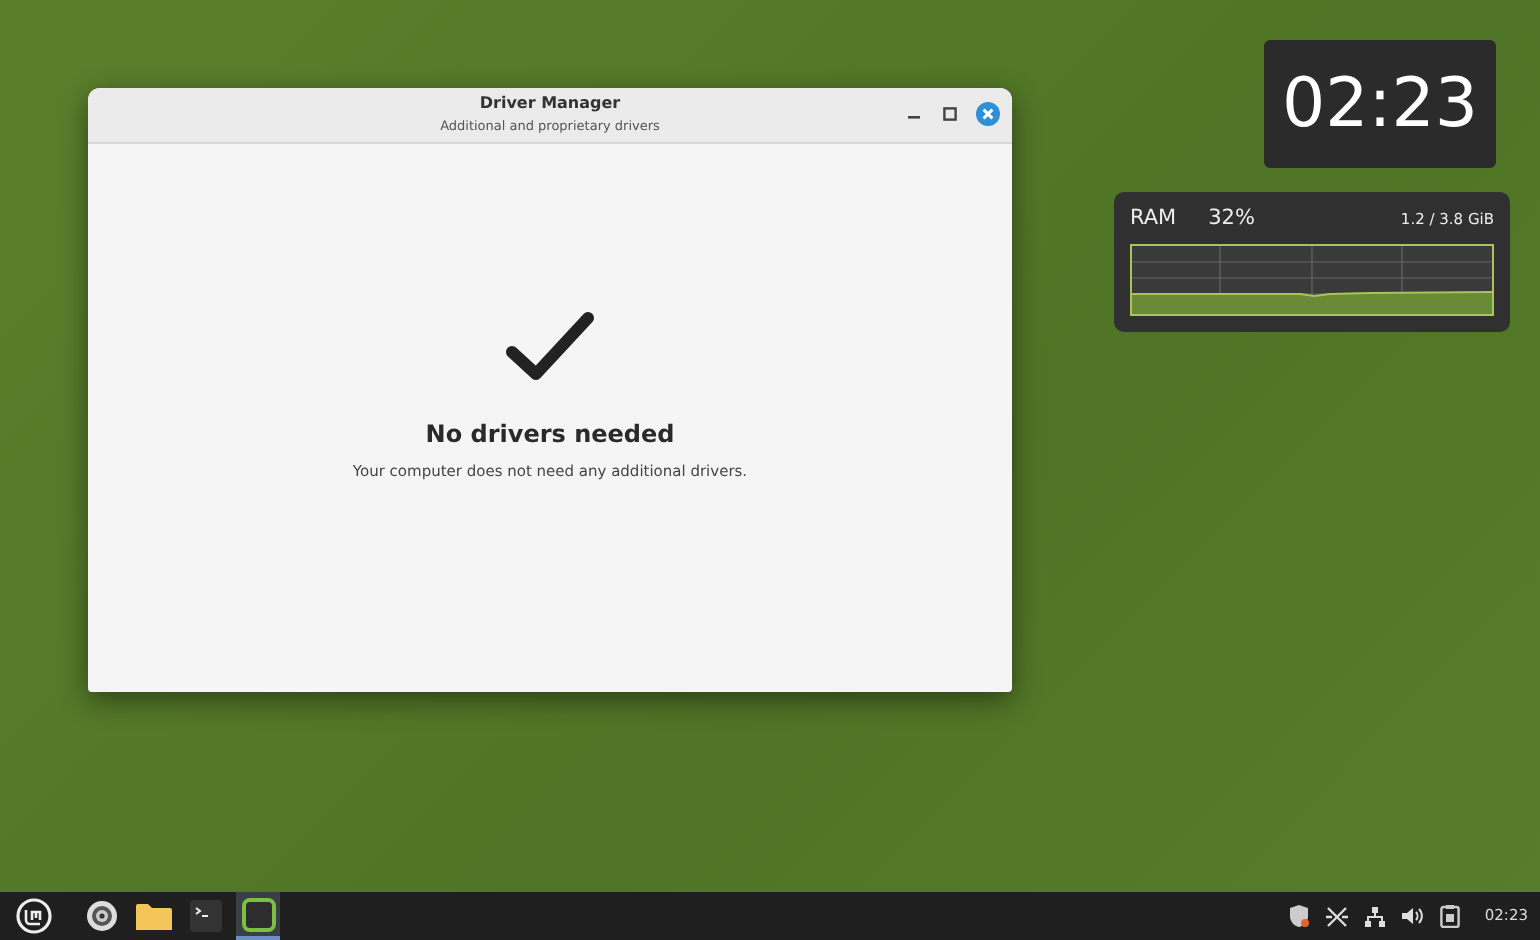 Image resolution: width=1540 pixels, height=940 pixels. I want to click on close-button, so click(988, 114).